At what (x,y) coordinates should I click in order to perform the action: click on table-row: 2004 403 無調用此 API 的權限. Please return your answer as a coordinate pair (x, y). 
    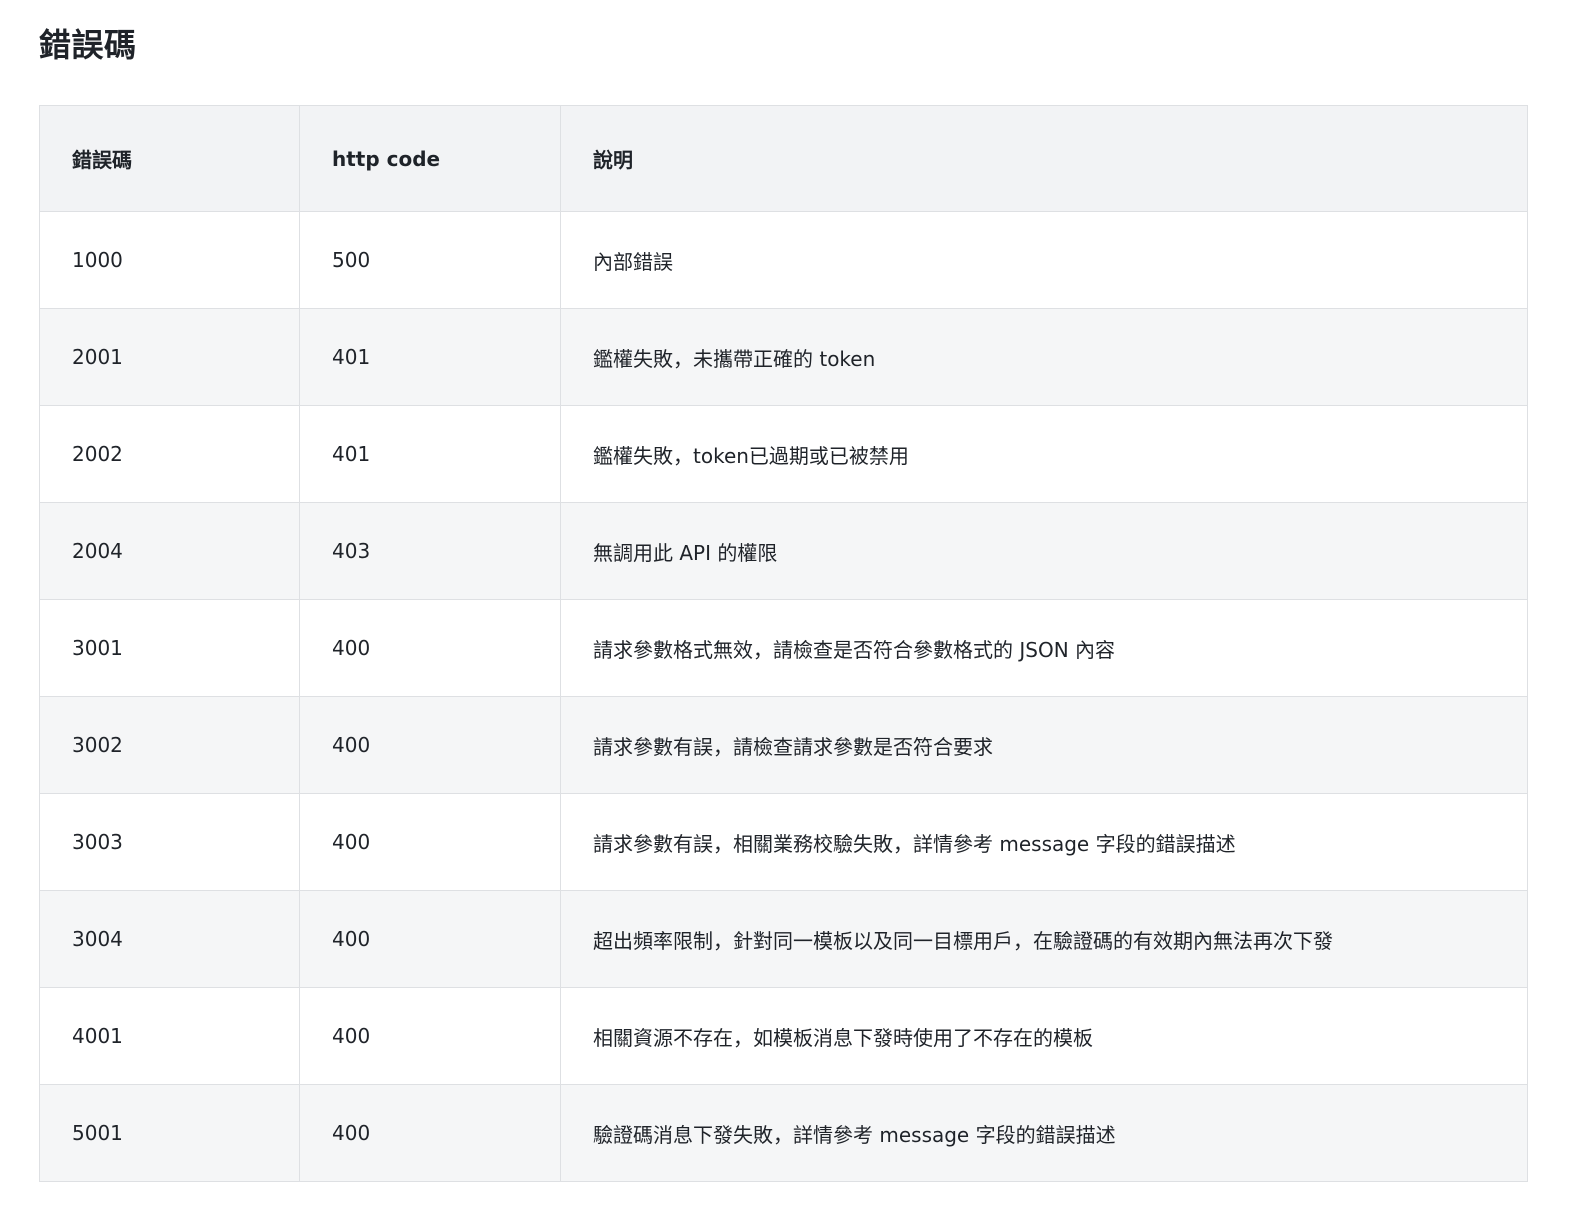
    Looking at the image, I should click on (783, 551).